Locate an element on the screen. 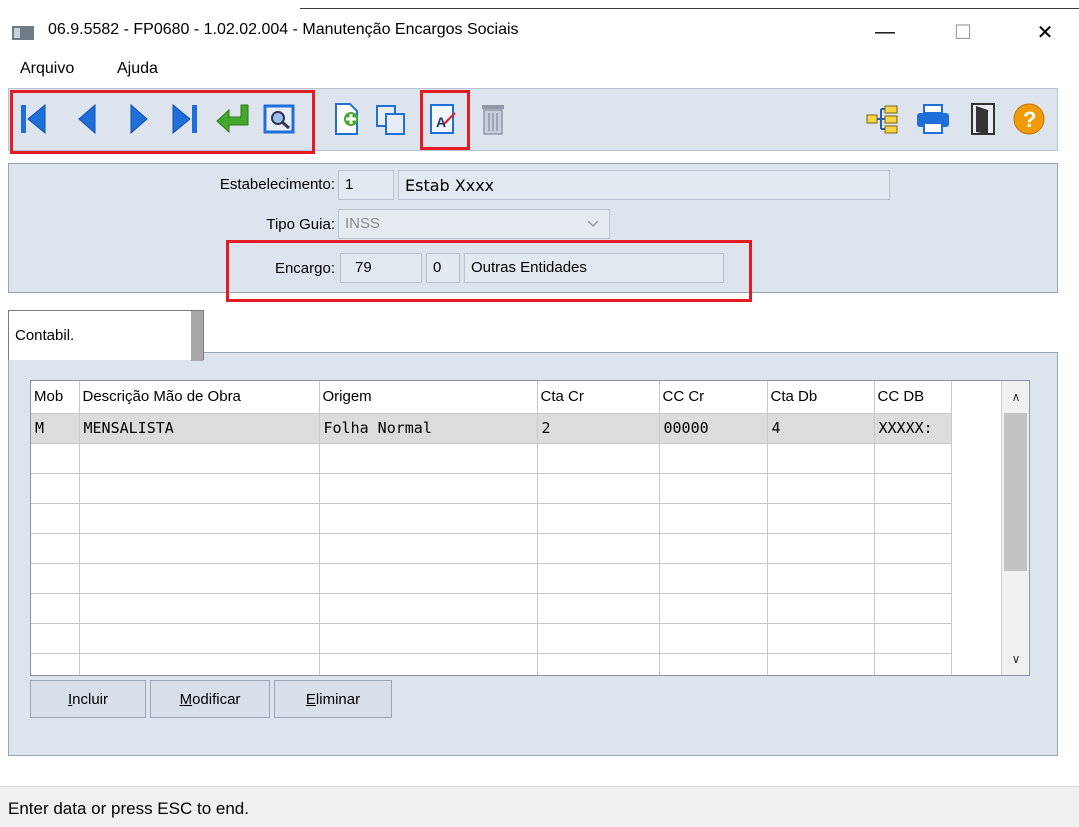 This screenshot has width=1079, height=827. new-record-icon is located at coordinates (347, 119).